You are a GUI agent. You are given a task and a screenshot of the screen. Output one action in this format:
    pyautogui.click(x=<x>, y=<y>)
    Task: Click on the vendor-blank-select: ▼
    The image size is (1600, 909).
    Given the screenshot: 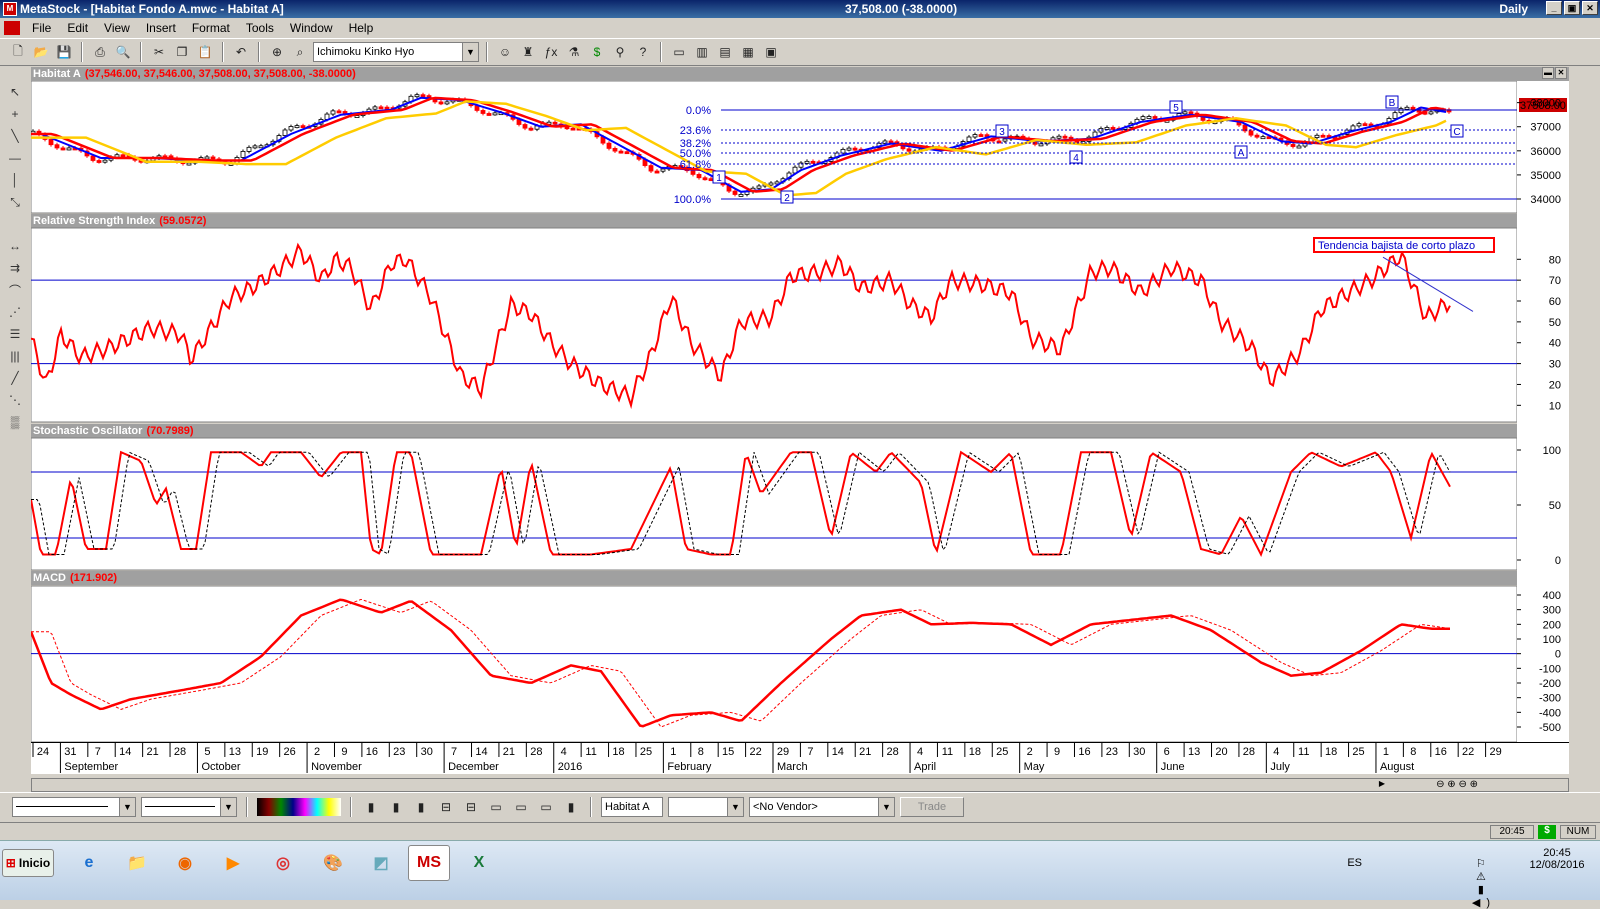 What is the action you would take?
    pyautogui.click(x=706, y=806)
    